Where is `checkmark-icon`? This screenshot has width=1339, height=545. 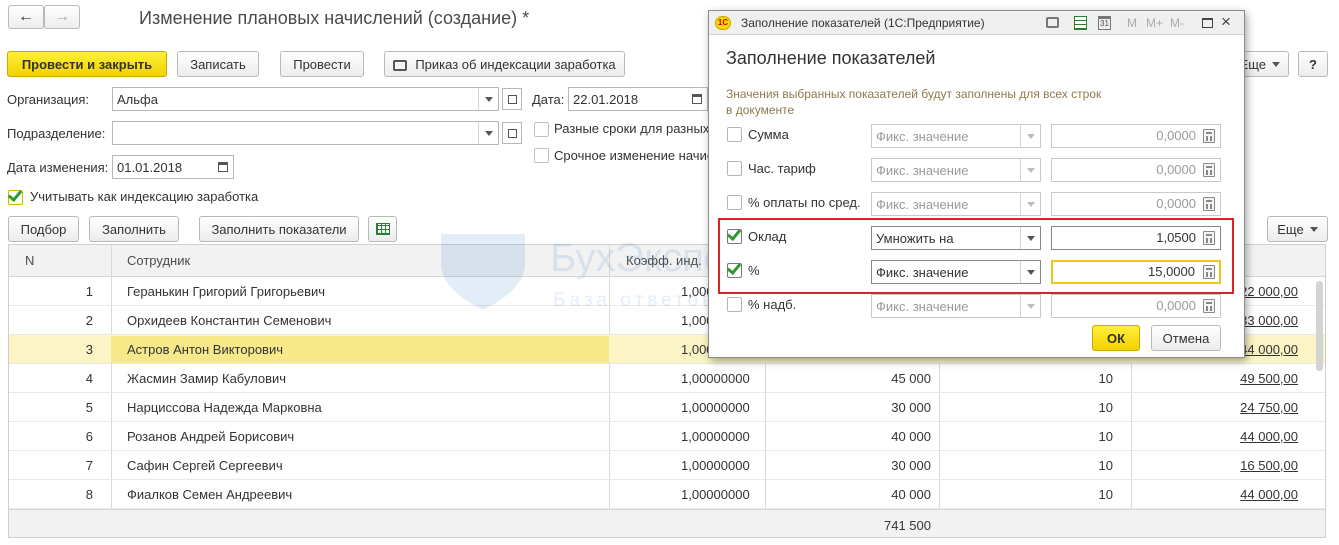 checkmark-icon is located at coordinates (15, 194).